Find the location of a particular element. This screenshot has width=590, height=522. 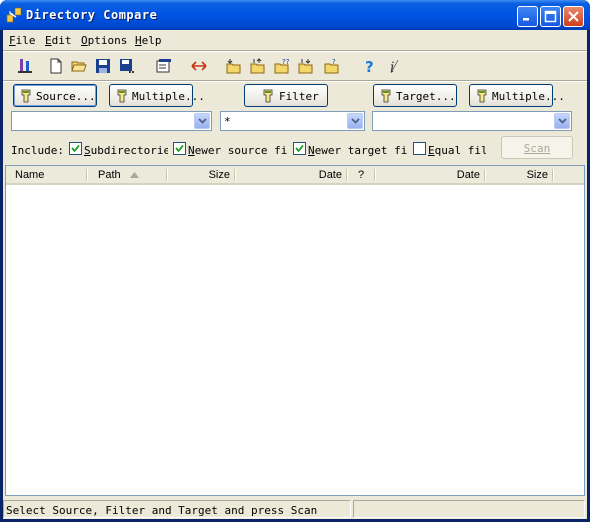

maximize-button is located at coordinates (550, 16).